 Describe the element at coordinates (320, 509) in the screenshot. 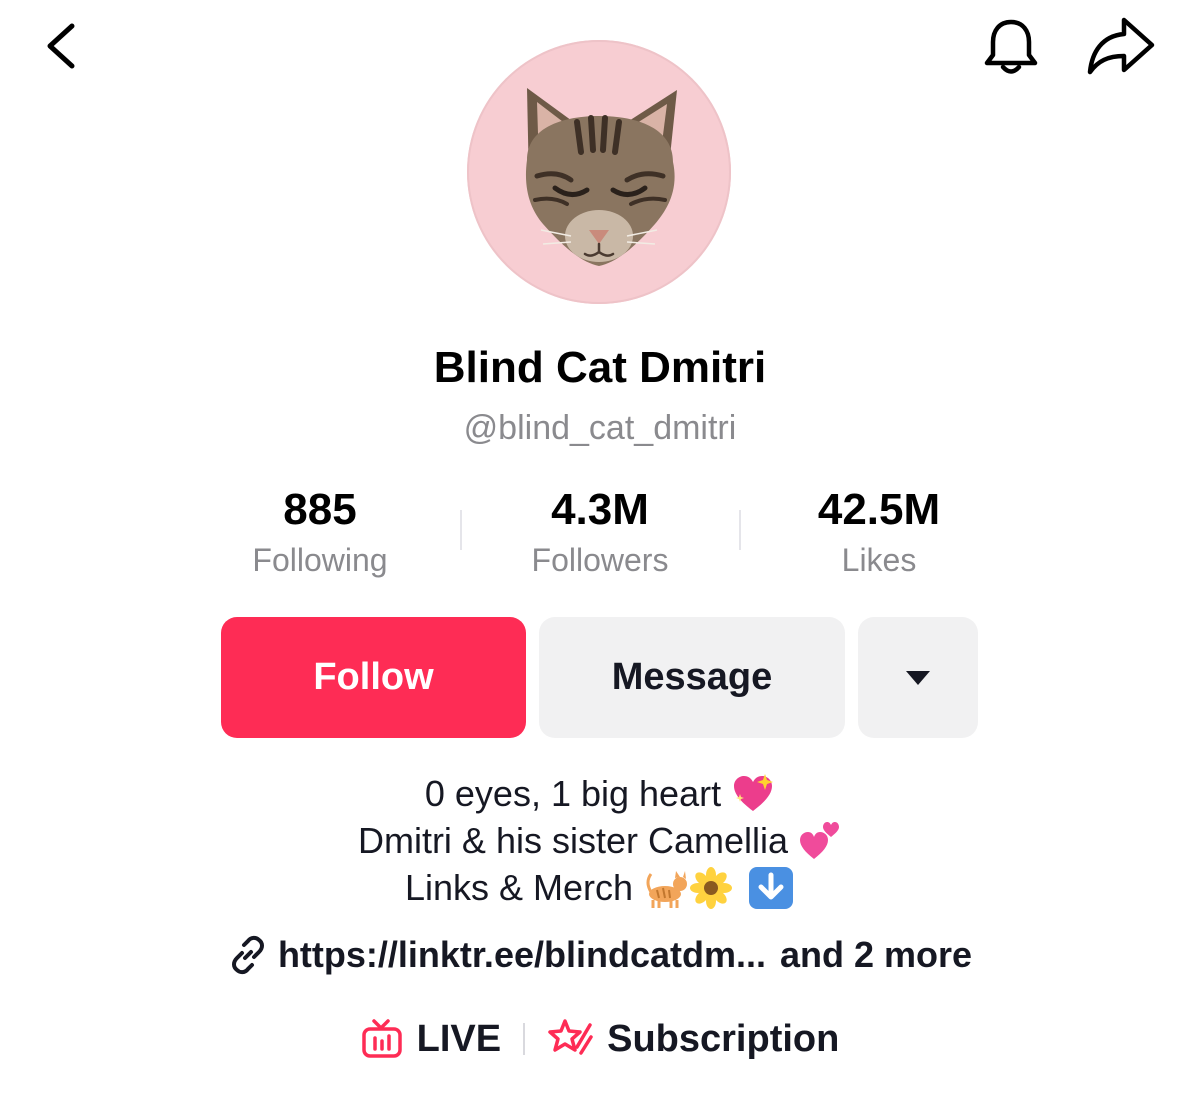

I see `stat-value: 885` at that location.